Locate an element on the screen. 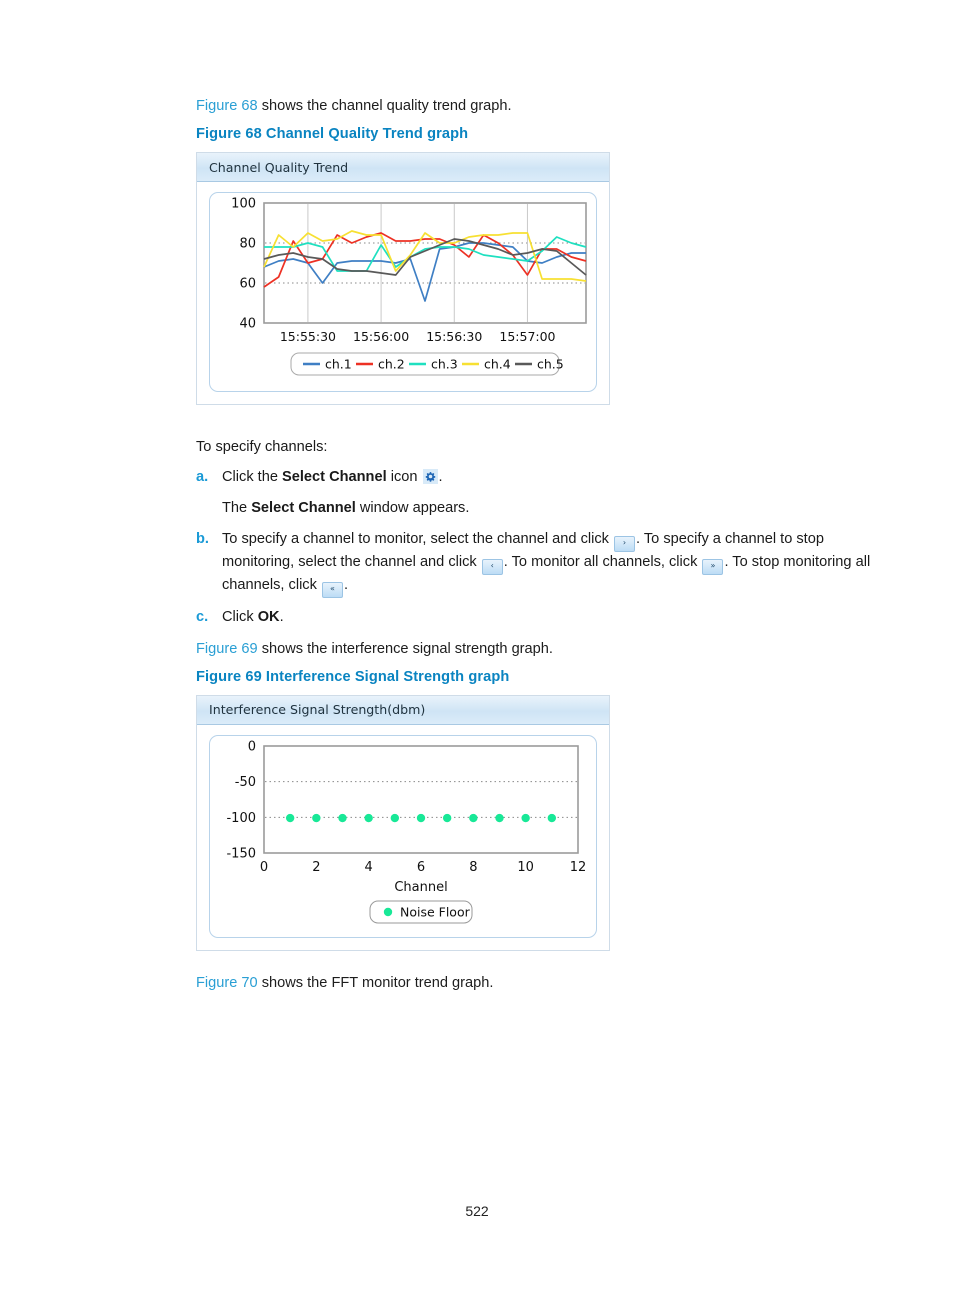 The height and width of the screenshot is (1296, 954). arrow-left-icon: ‹ is located at coordinates (492, 566).